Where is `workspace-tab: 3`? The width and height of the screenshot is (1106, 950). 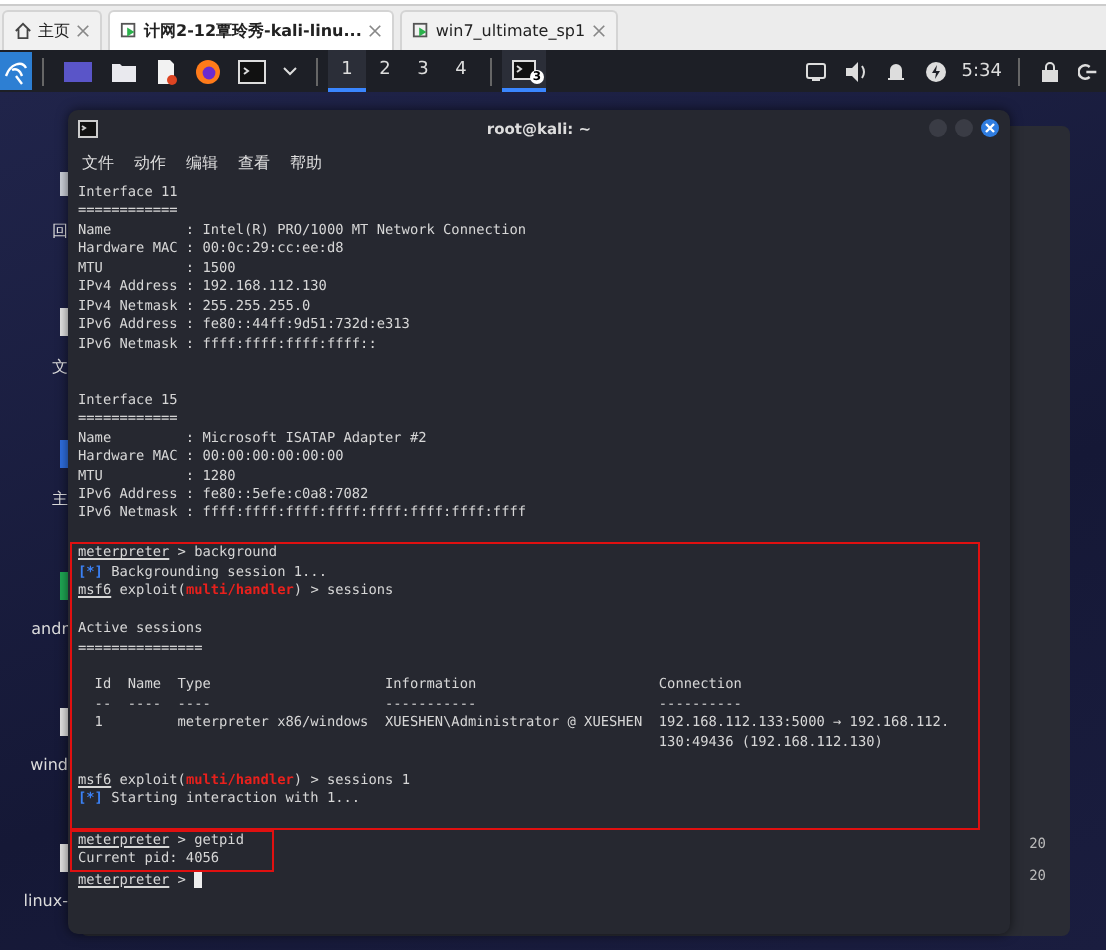
workspace-tab: 3 is located at coordinates (423, 71).